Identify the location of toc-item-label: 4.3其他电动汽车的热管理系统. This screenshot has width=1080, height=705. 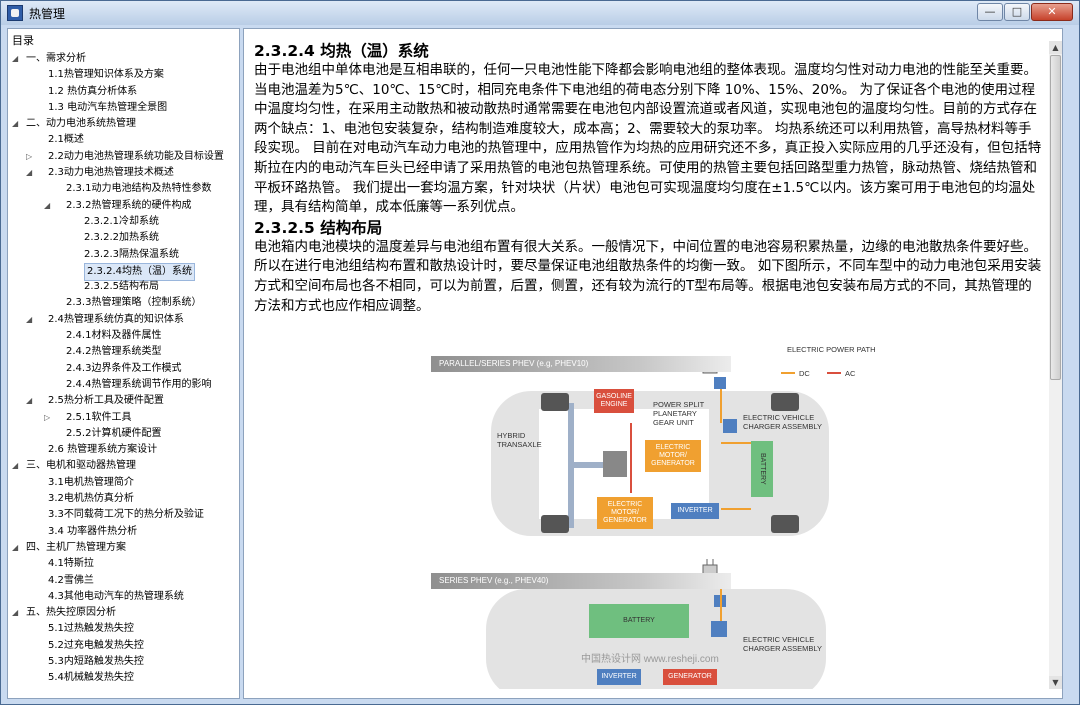
(116, 596).